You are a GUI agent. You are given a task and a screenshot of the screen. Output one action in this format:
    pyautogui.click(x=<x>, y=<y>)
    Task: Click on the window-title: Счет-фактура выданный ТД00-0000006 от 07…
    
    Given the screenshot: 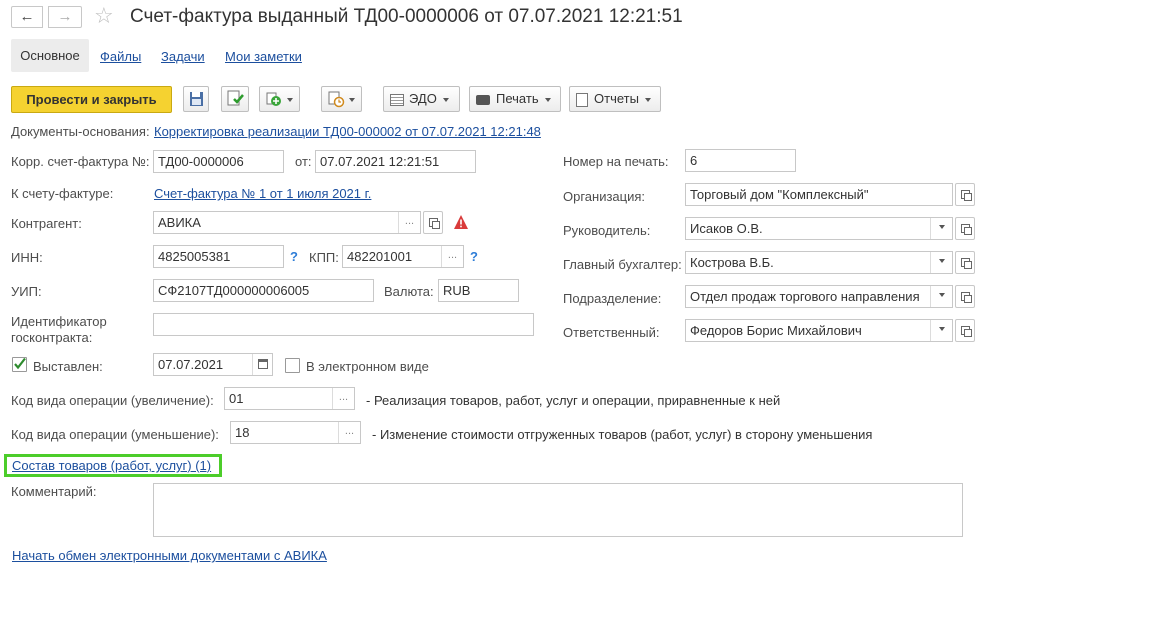 What is the action you would take?
    pyautogui.click(x=406, y=16)
    